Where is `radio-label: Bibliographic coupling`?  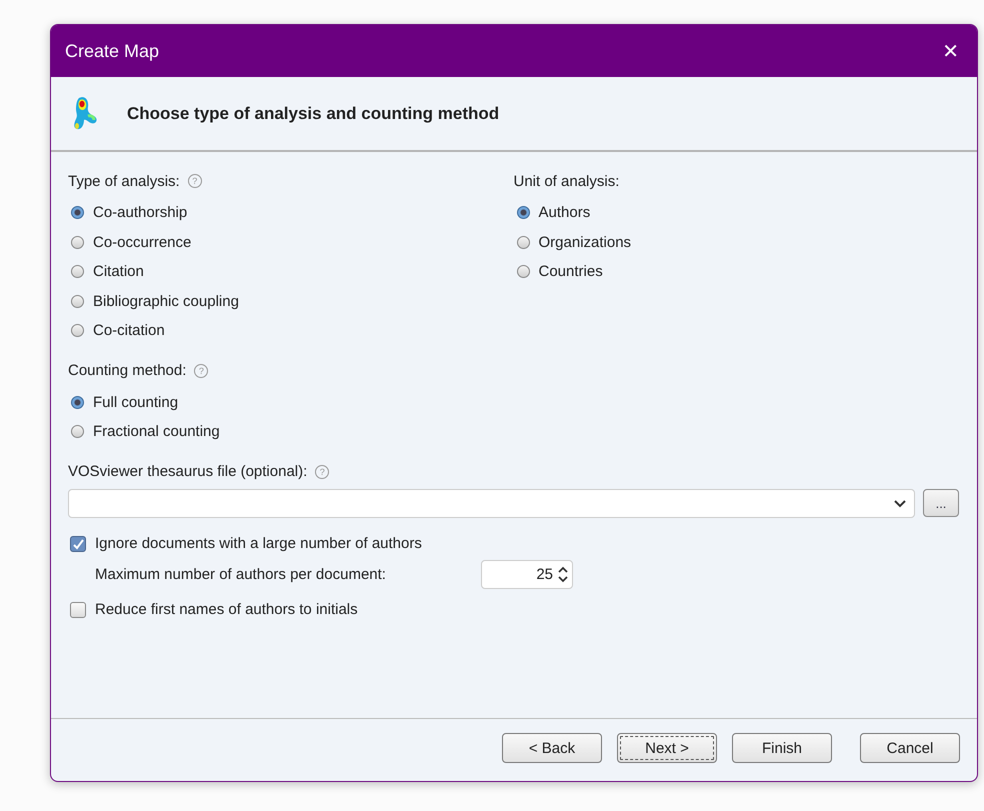
radio-label: Bibliographic coupling is located at coordinates (166, 301).